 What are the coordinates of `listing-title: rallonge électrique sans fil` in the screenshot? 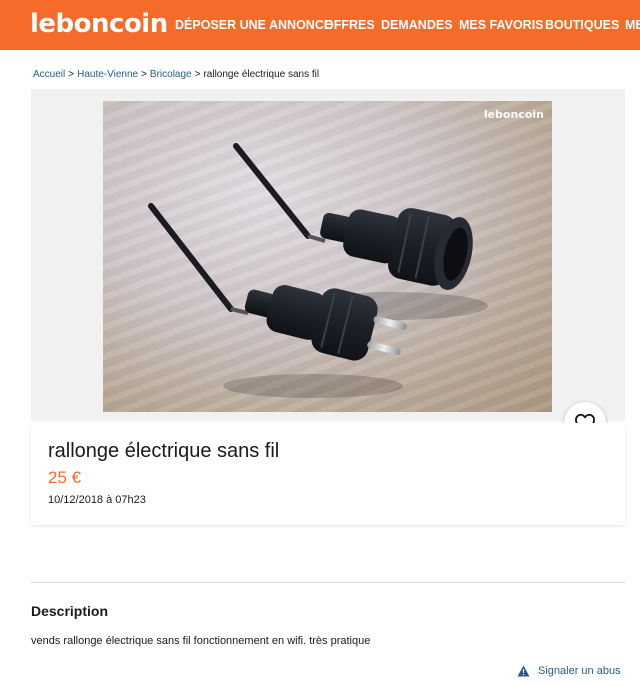 It's located at (164, 451).